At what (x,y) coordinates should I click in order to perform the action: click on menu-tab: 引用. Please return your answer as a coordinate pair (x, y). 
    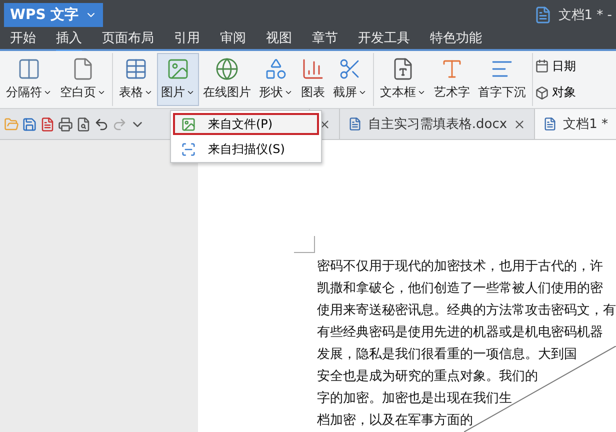
    Looking at the image, I should click on (187, 40).